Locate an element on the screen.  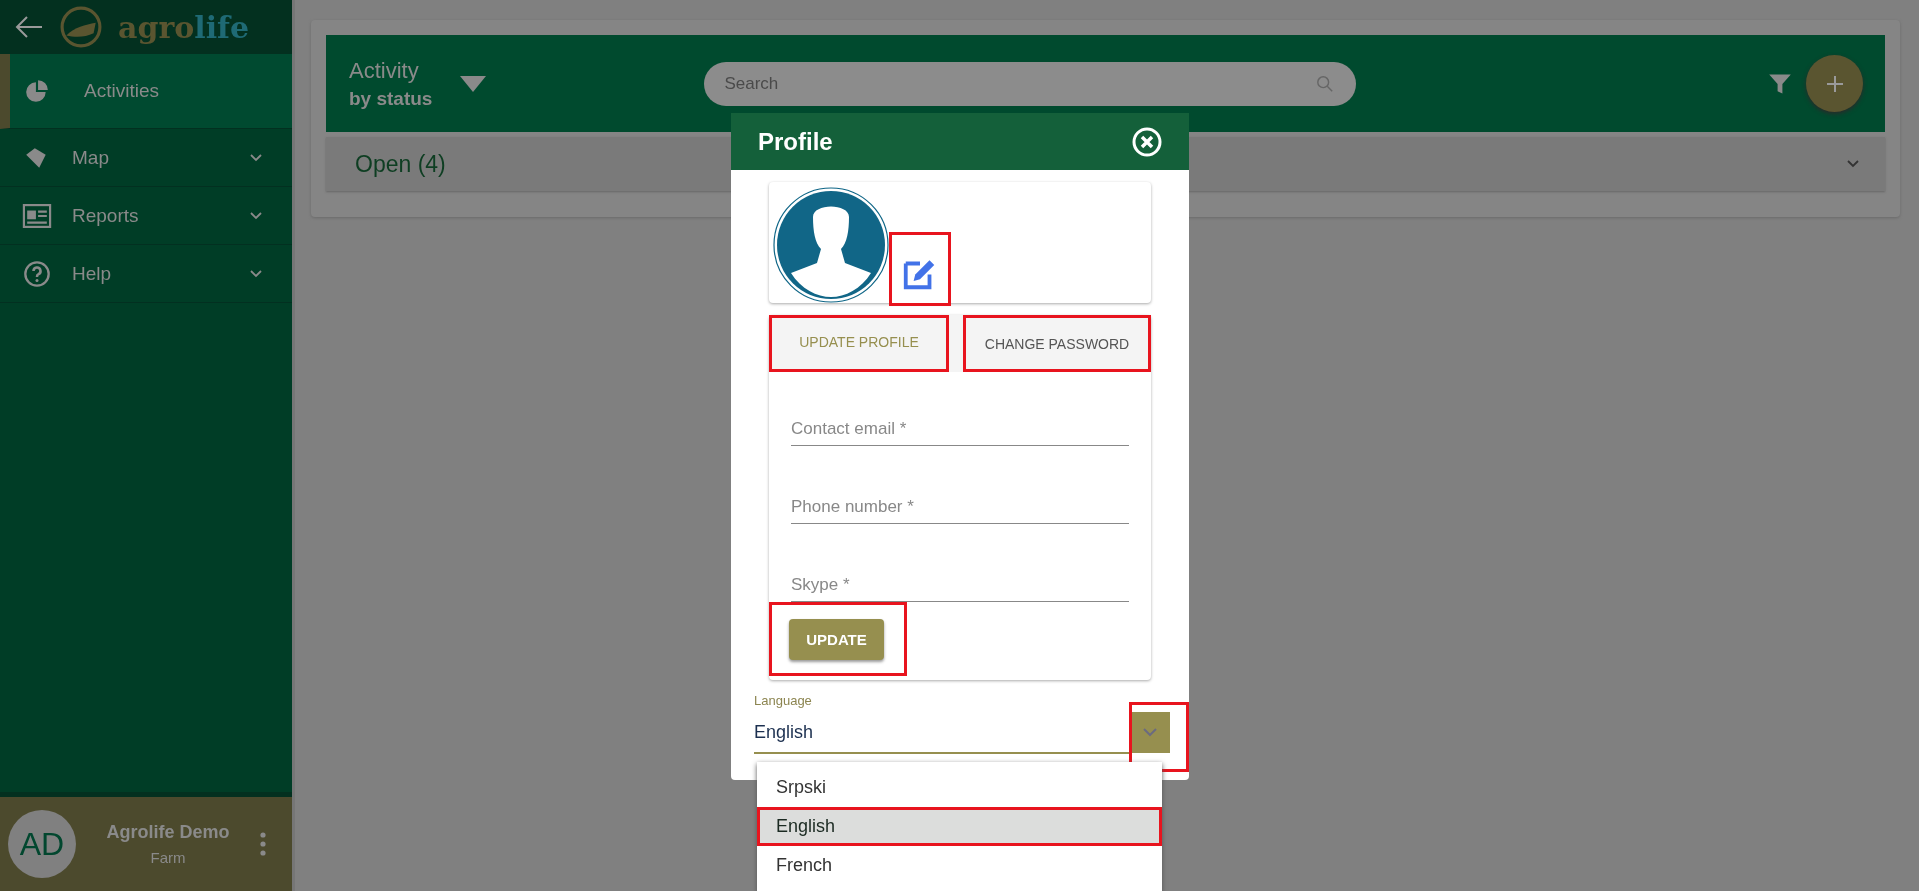
dialog-title: Profile is located at coordinates (795, 141).